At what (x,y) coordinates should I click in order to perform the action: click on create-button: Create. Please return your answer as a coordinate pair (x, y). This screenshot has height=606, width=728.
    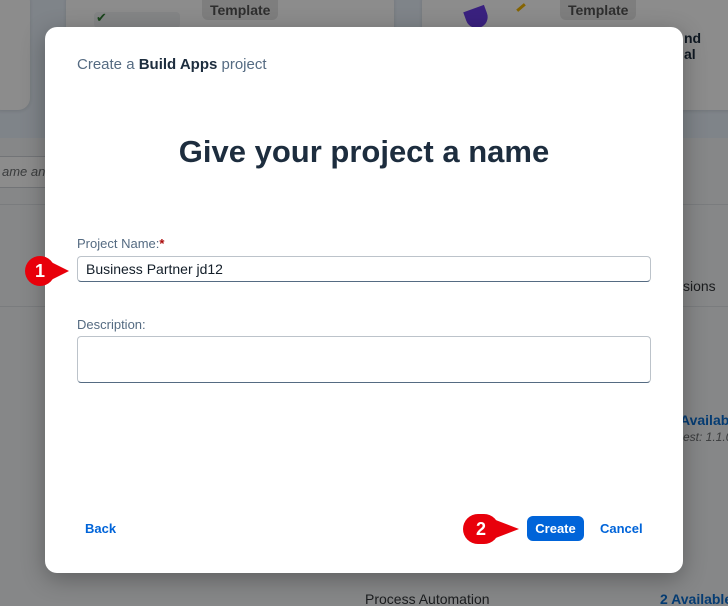
    Looking at the image, I should click on (555, 528).